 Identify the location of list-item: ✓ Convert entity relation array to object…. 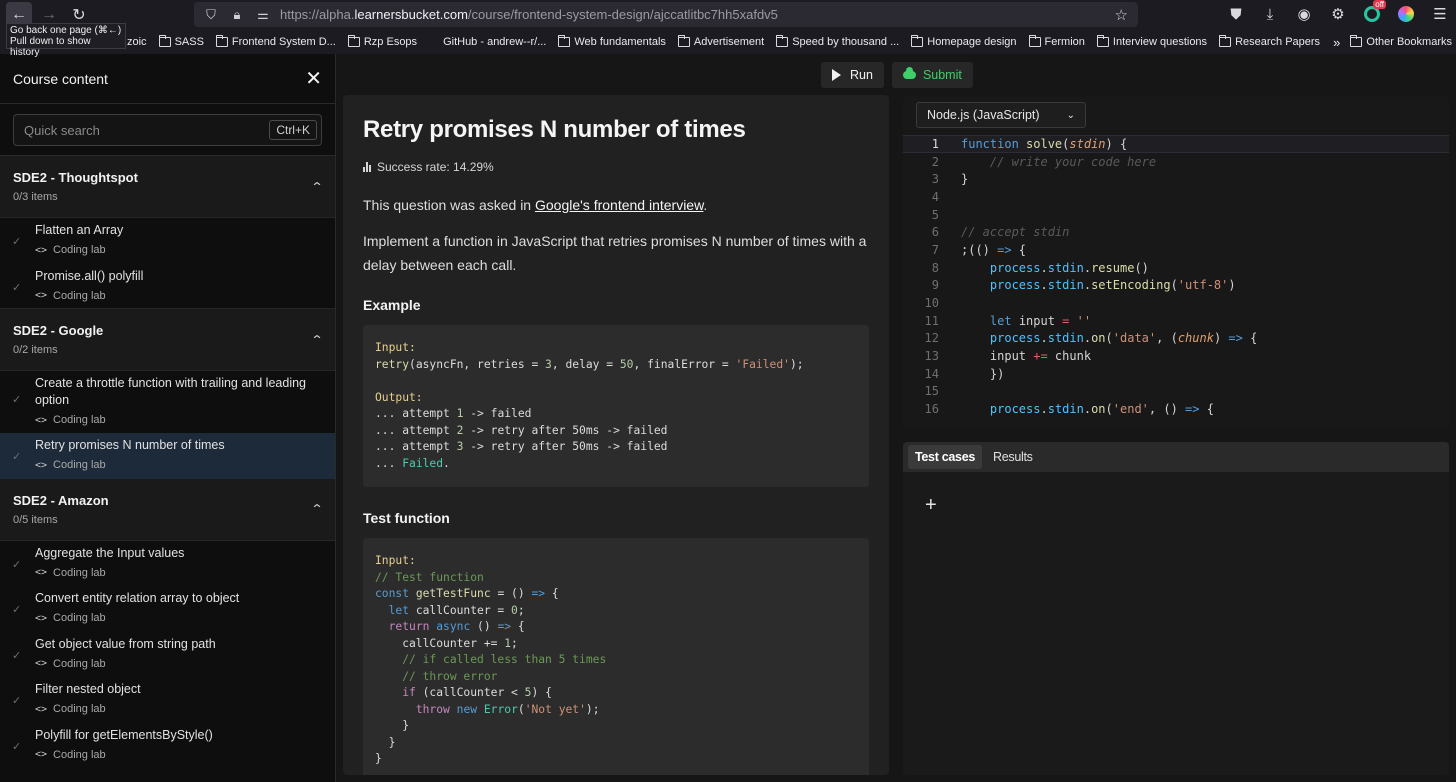
(167, 609).